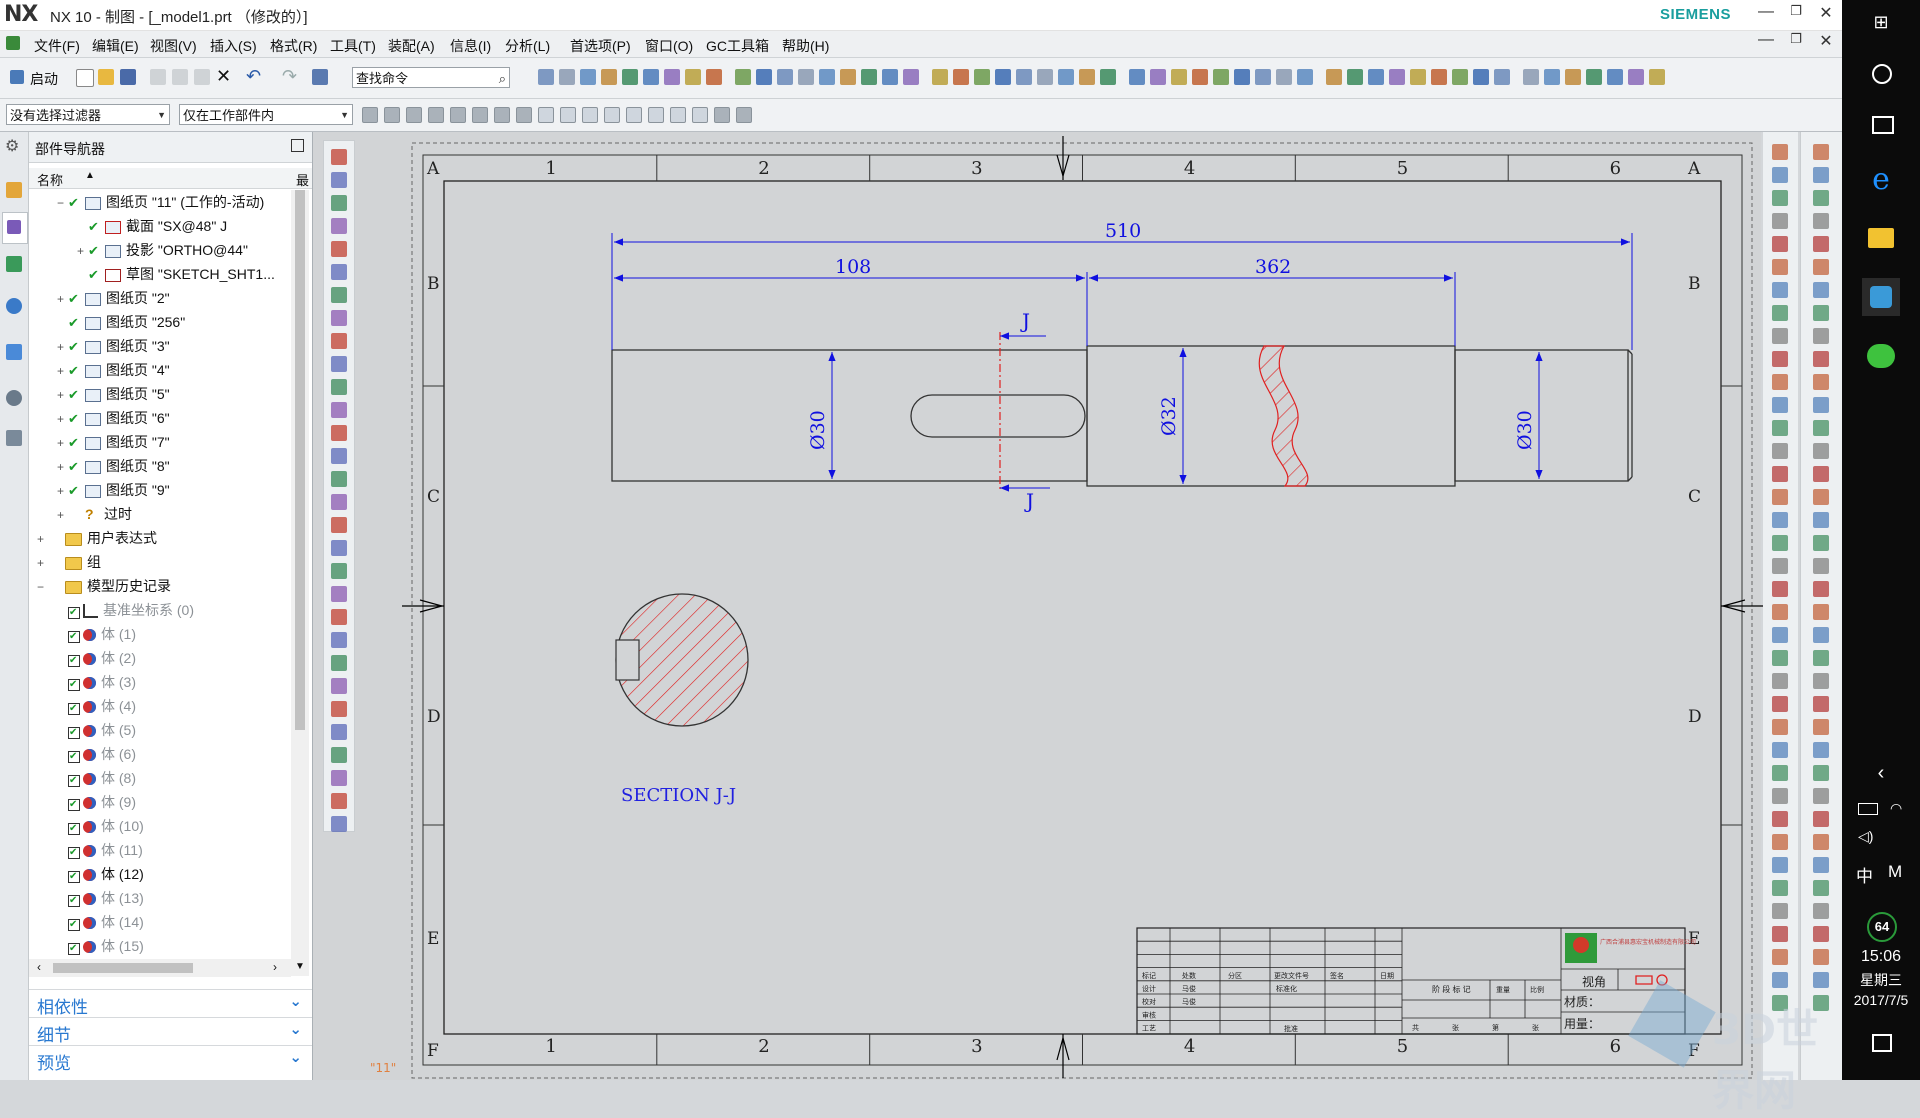 This screenshot has height=1118, width=1920. Describe the element at coordinates (1149, 1029) in the screenshot. I see `role-label: 工艺` at that location.